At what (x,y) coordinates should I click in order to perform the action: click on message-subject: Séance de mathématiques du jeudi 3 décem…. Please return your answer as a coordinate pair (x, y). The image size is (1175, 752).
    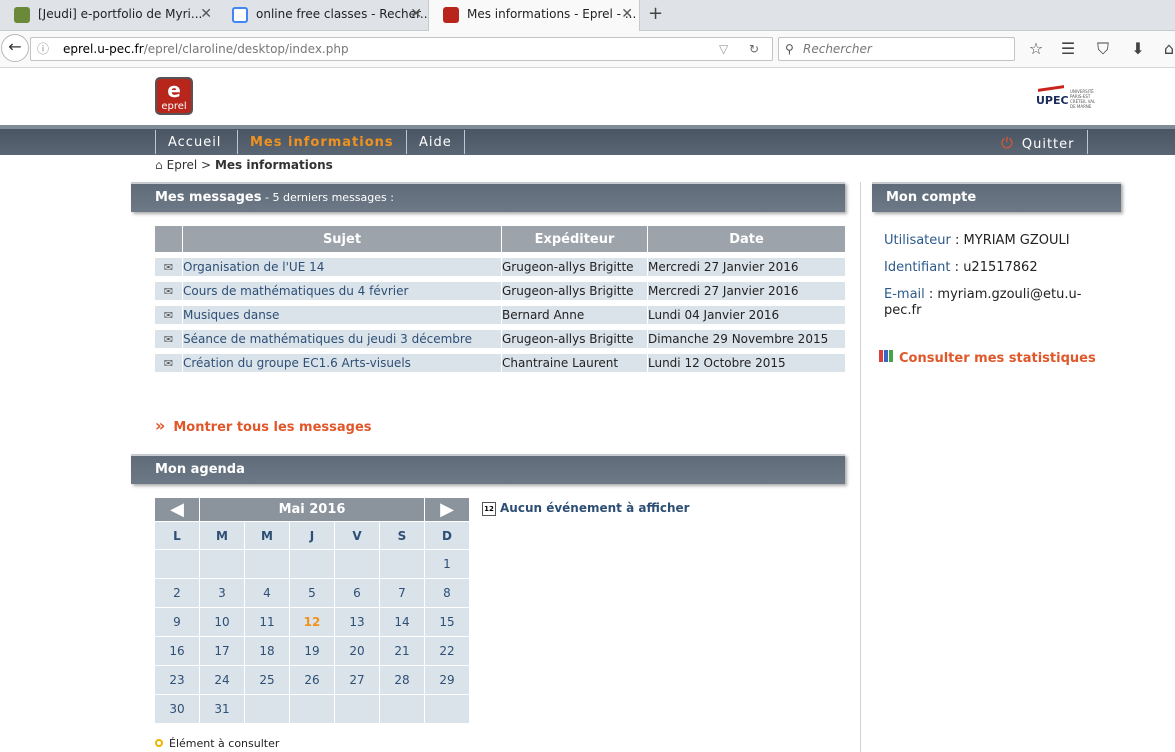
    Looking at the image, I should click on (341, 336).